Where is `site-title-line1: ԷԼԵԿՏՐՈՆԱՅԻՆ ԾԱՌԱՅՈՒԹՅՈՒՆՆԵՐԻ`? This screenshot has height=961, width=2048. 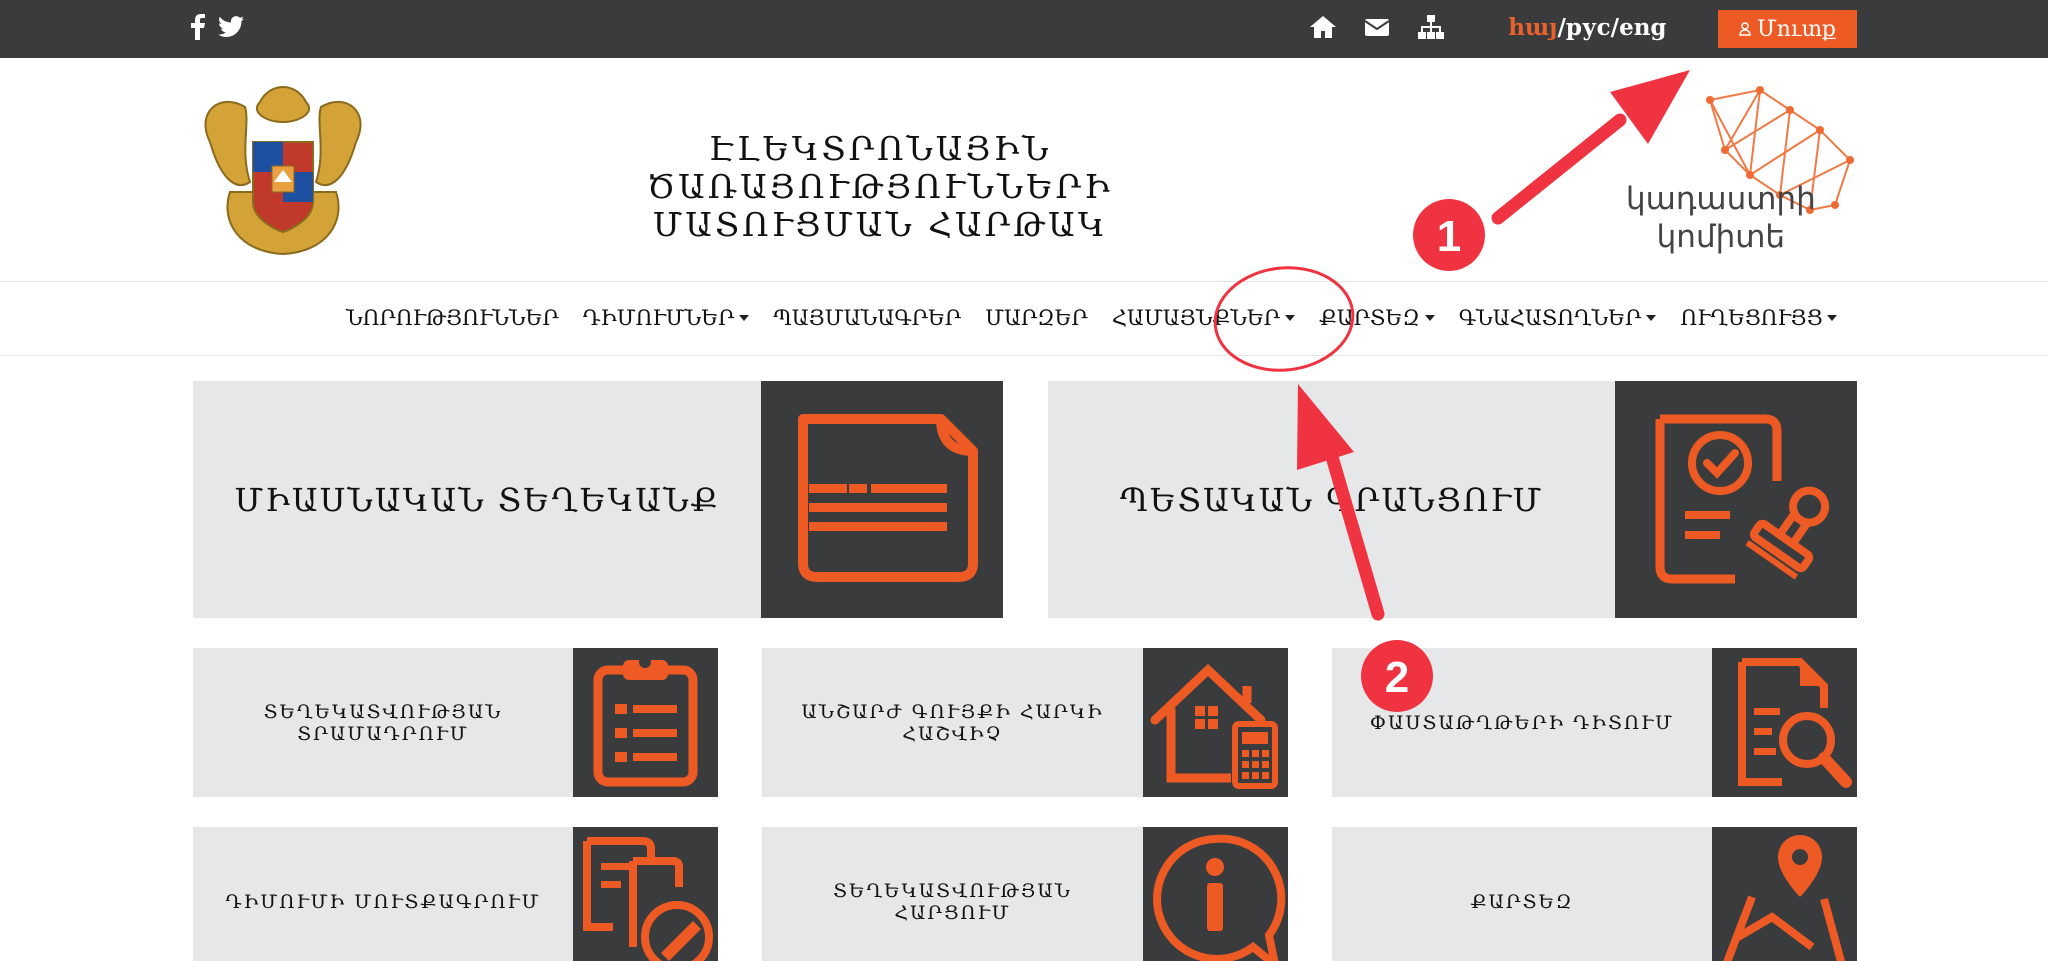
site-title-line1: ԷԼԵԿՏՐՈՆԱՅԻՆ ԾԱՌԱՅՈՒԹՅՈՒՆՆԵՐԻ is located at coordinates (880, 167).